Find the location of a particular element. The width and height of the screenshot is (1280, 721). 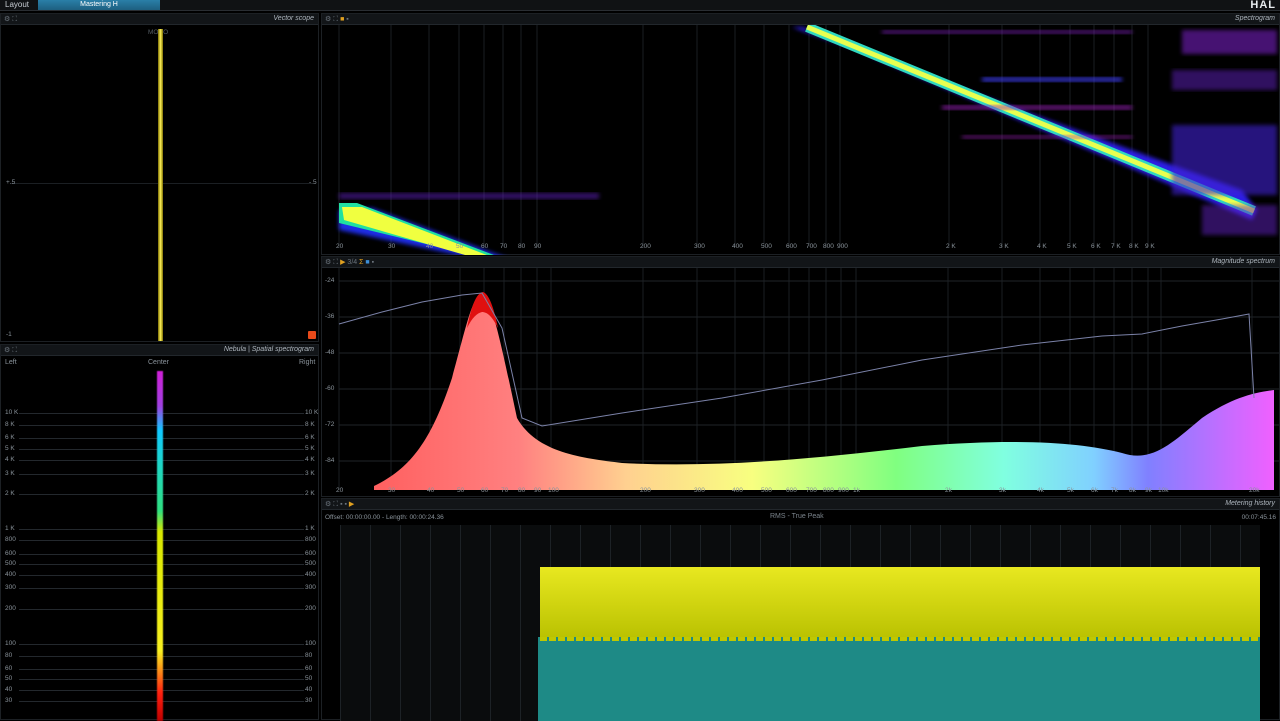

magnitude-freq-label: 7k is located at coordinates (1114, 490).